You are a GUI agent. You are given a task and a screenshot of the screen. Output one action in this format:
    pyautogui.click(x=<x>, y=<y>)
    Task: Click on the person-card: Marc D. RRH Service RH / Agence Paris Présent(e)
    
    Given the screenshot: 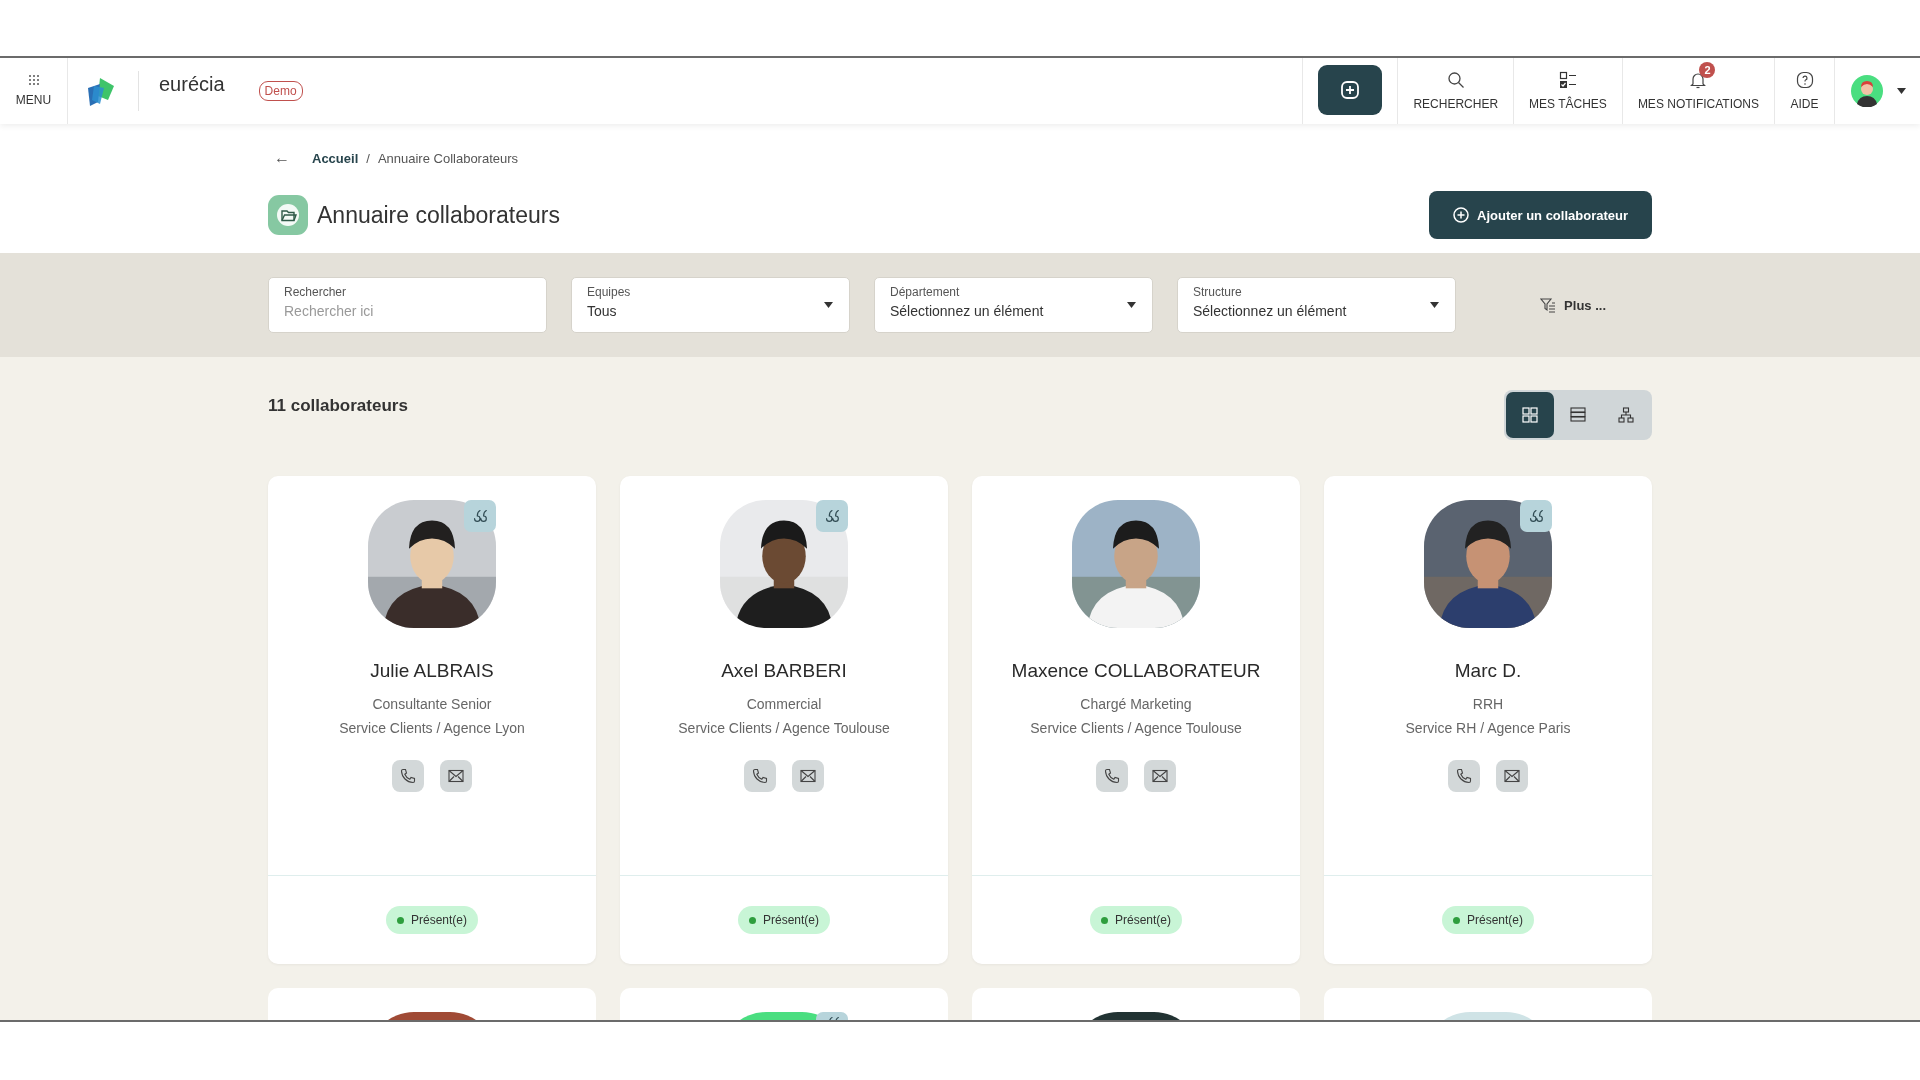 What is the action you would take?
    pyautogui.click(x=1488, y=720)
    